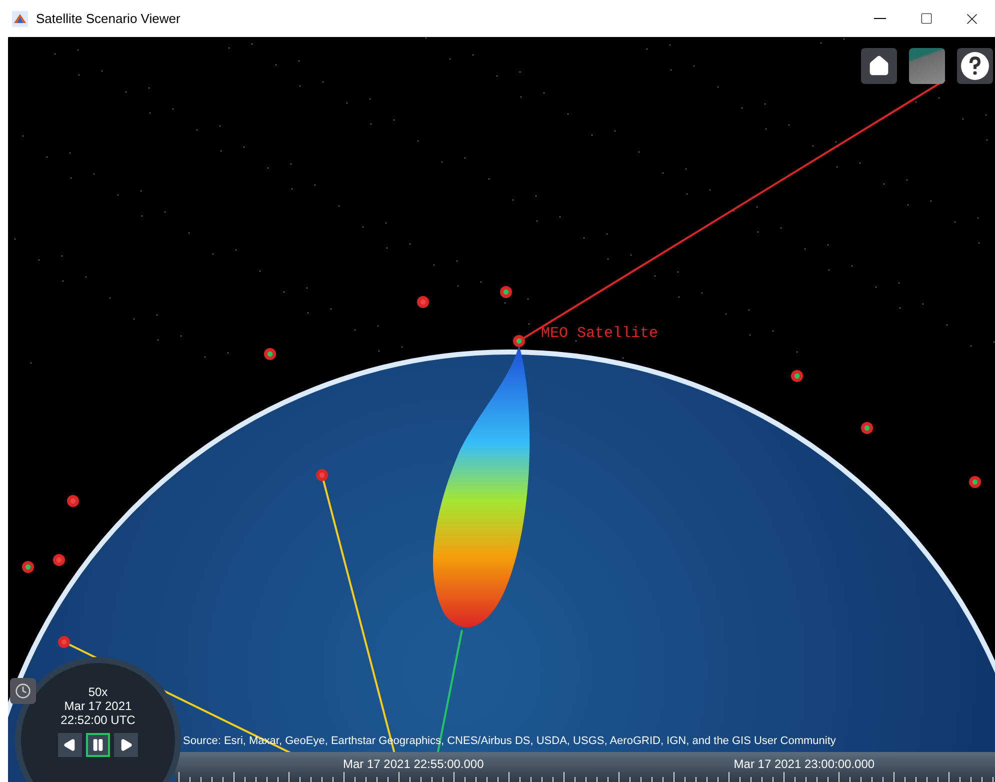 The image size is (995, 782). What do you see at coordinates (926, 18) in the screenshot?
I see `maximize-icon` at bounding box center [926, 18].